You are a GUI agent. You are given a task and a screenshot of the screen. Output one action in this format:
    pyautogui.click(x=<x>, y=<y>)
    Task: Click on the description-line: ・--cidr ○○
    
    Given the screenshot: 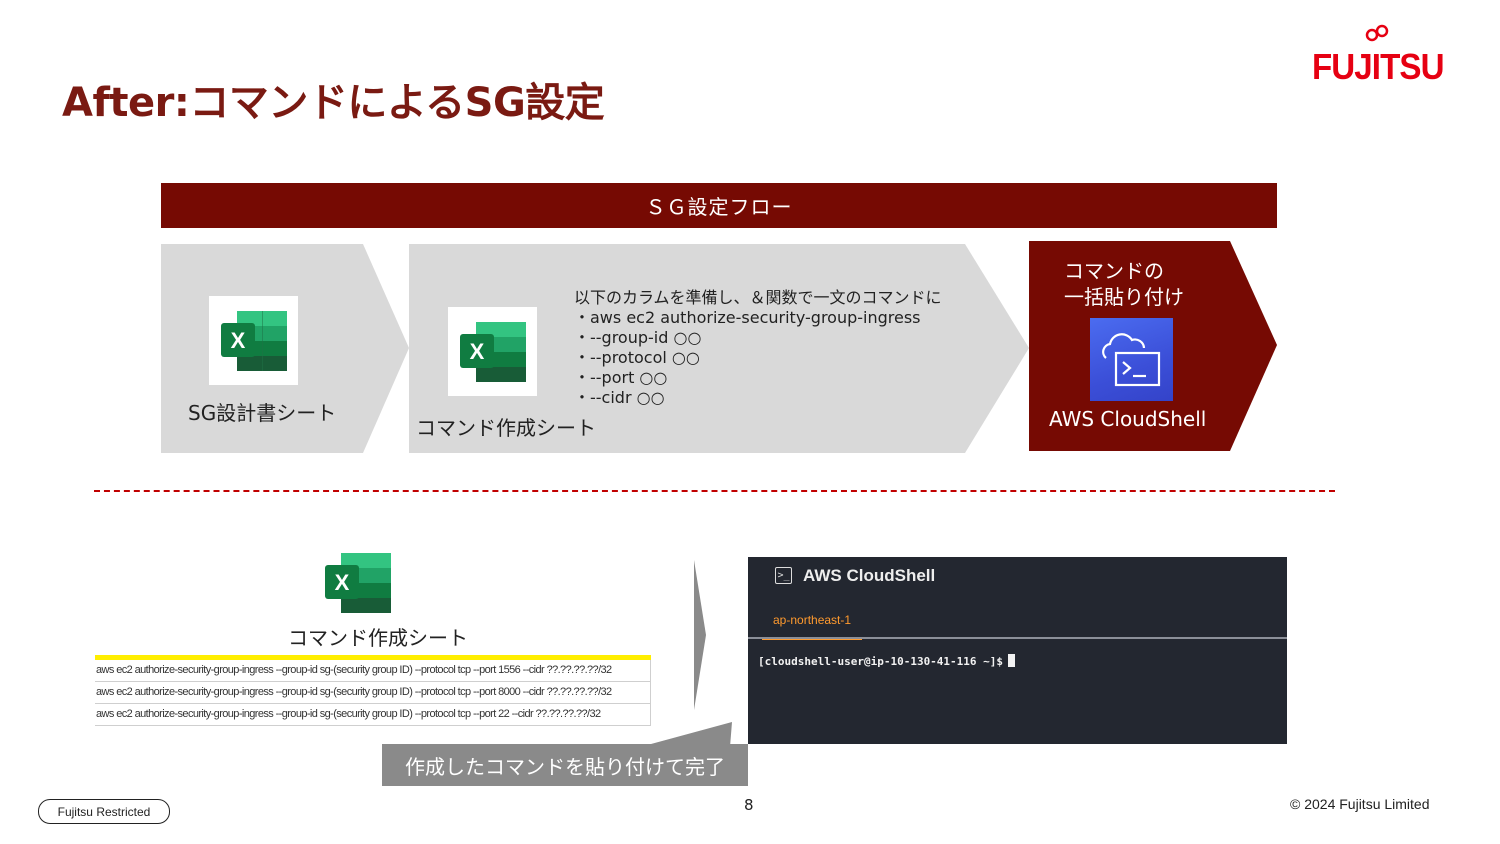 What is the action you would take?
    pyautogui.click(x=619, y=397)
    